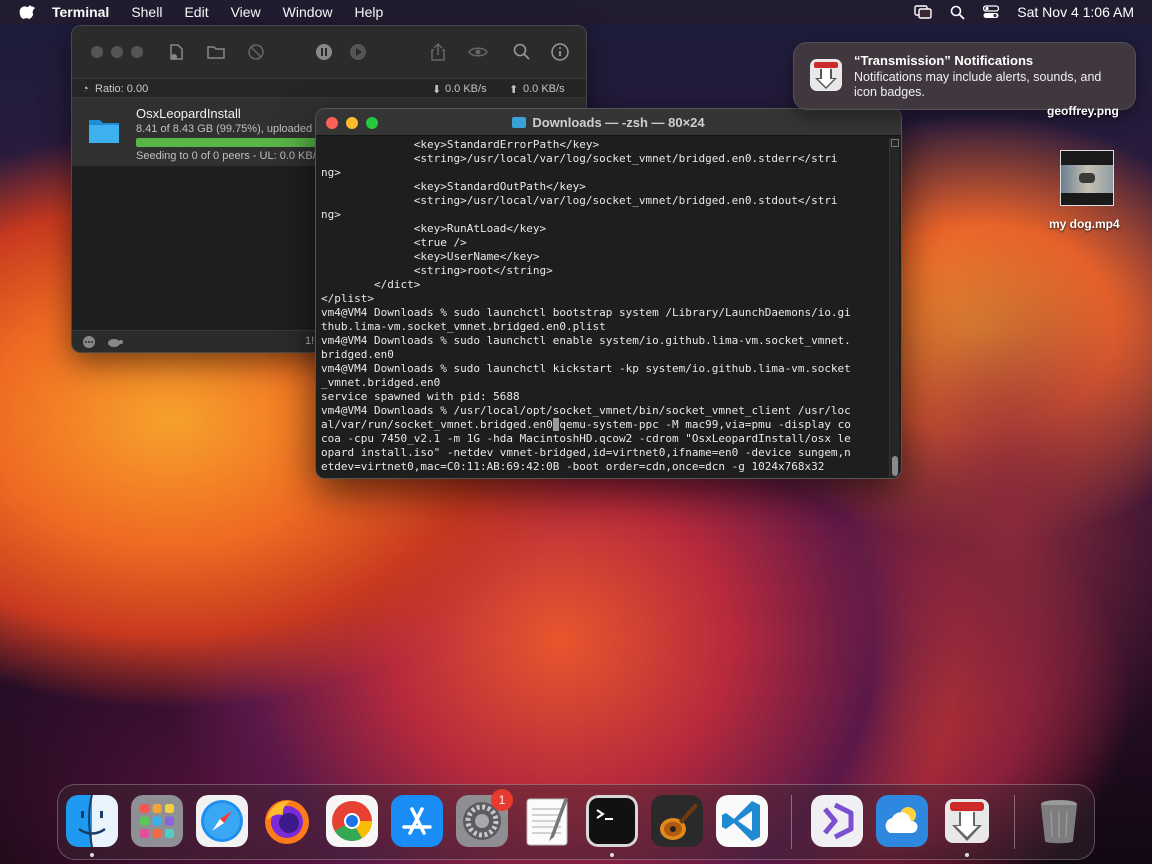 Image resolution: width=1152 pixels, height=864 pixels. What do you see at coordinates (287, 821) in the screenshot?
I see `firefox-icon` at bounding box center [287, 821].